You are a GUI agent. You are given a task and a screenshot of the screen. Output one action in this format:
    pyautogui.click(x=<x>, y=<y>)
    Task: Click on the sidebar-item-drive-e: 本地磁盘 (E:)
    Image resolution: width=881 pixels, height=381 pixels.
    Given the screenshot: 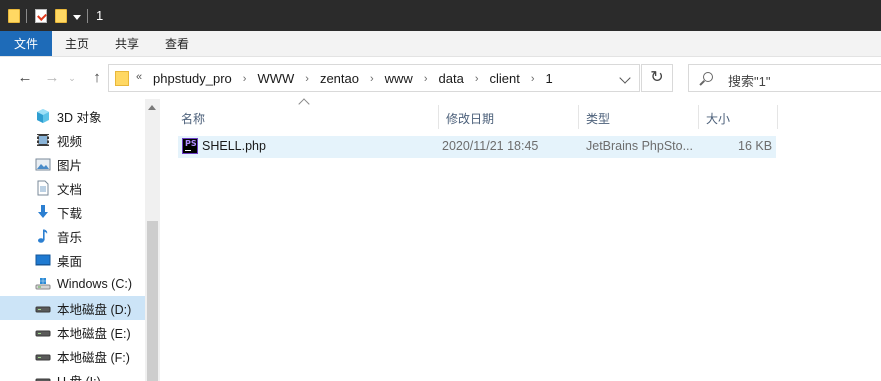 What is the action you would take?
    pyautogui.click(x=72, y=332)
    